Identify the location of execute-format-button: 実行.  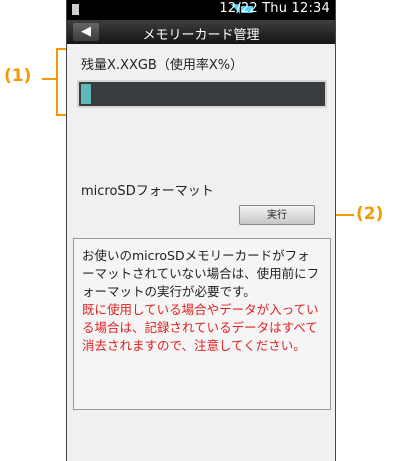
(277, 215).